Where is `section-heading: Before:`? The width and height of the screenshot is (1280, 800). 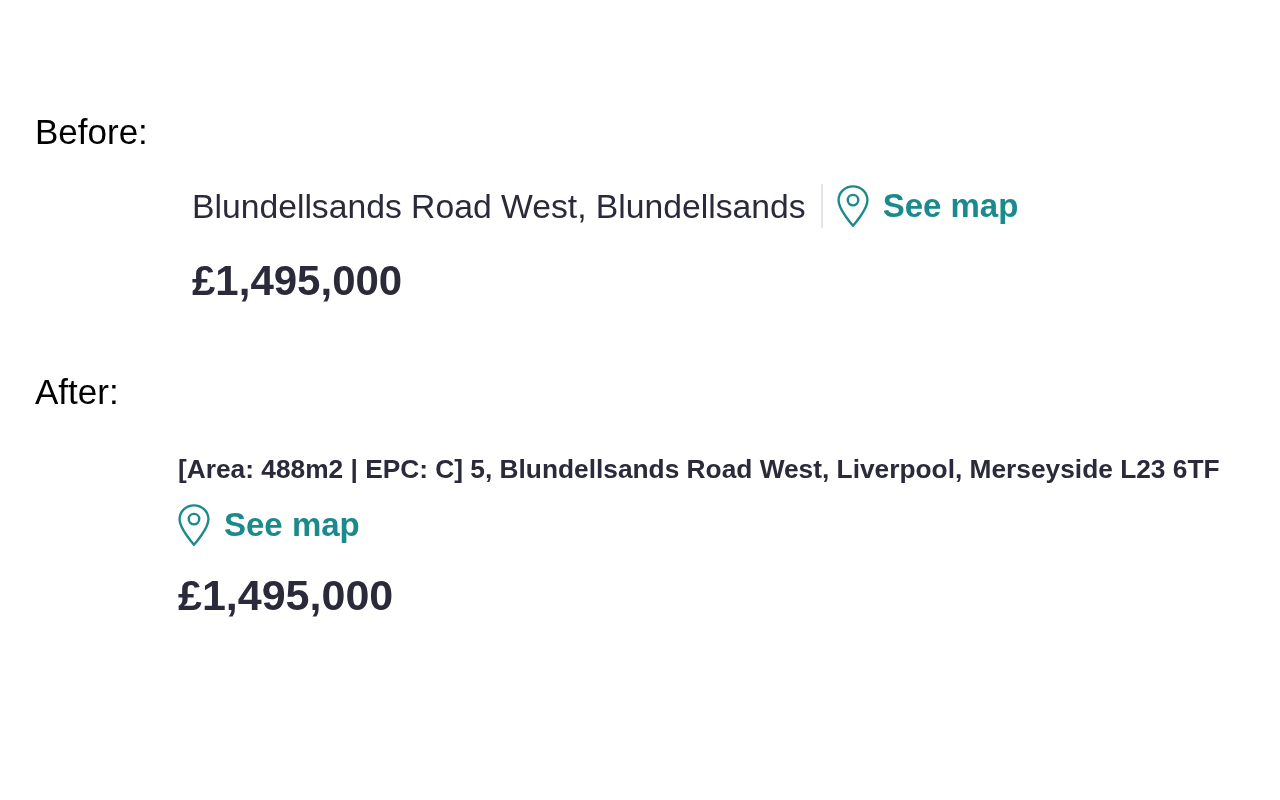
section-heading: Before: is located at coordinates (91, 132).